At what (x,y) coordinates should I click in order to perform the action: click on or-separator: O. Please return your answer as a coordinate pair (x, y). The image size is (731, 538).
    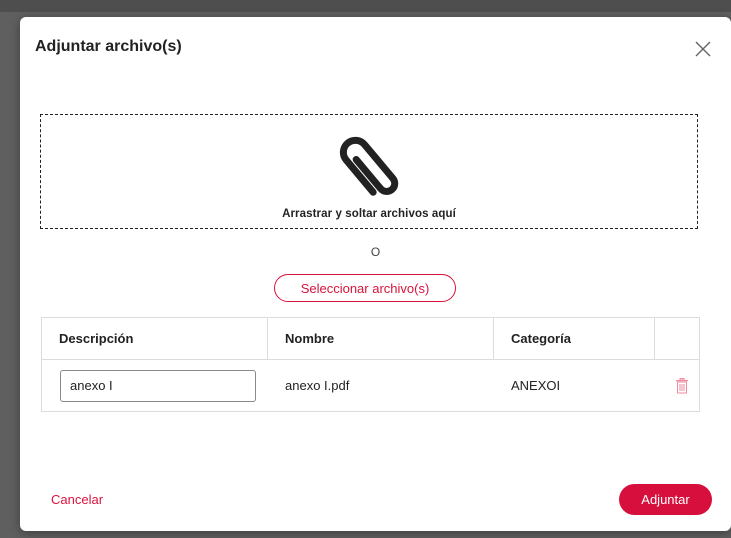
    Looking at the image, I should click on (375, 252).